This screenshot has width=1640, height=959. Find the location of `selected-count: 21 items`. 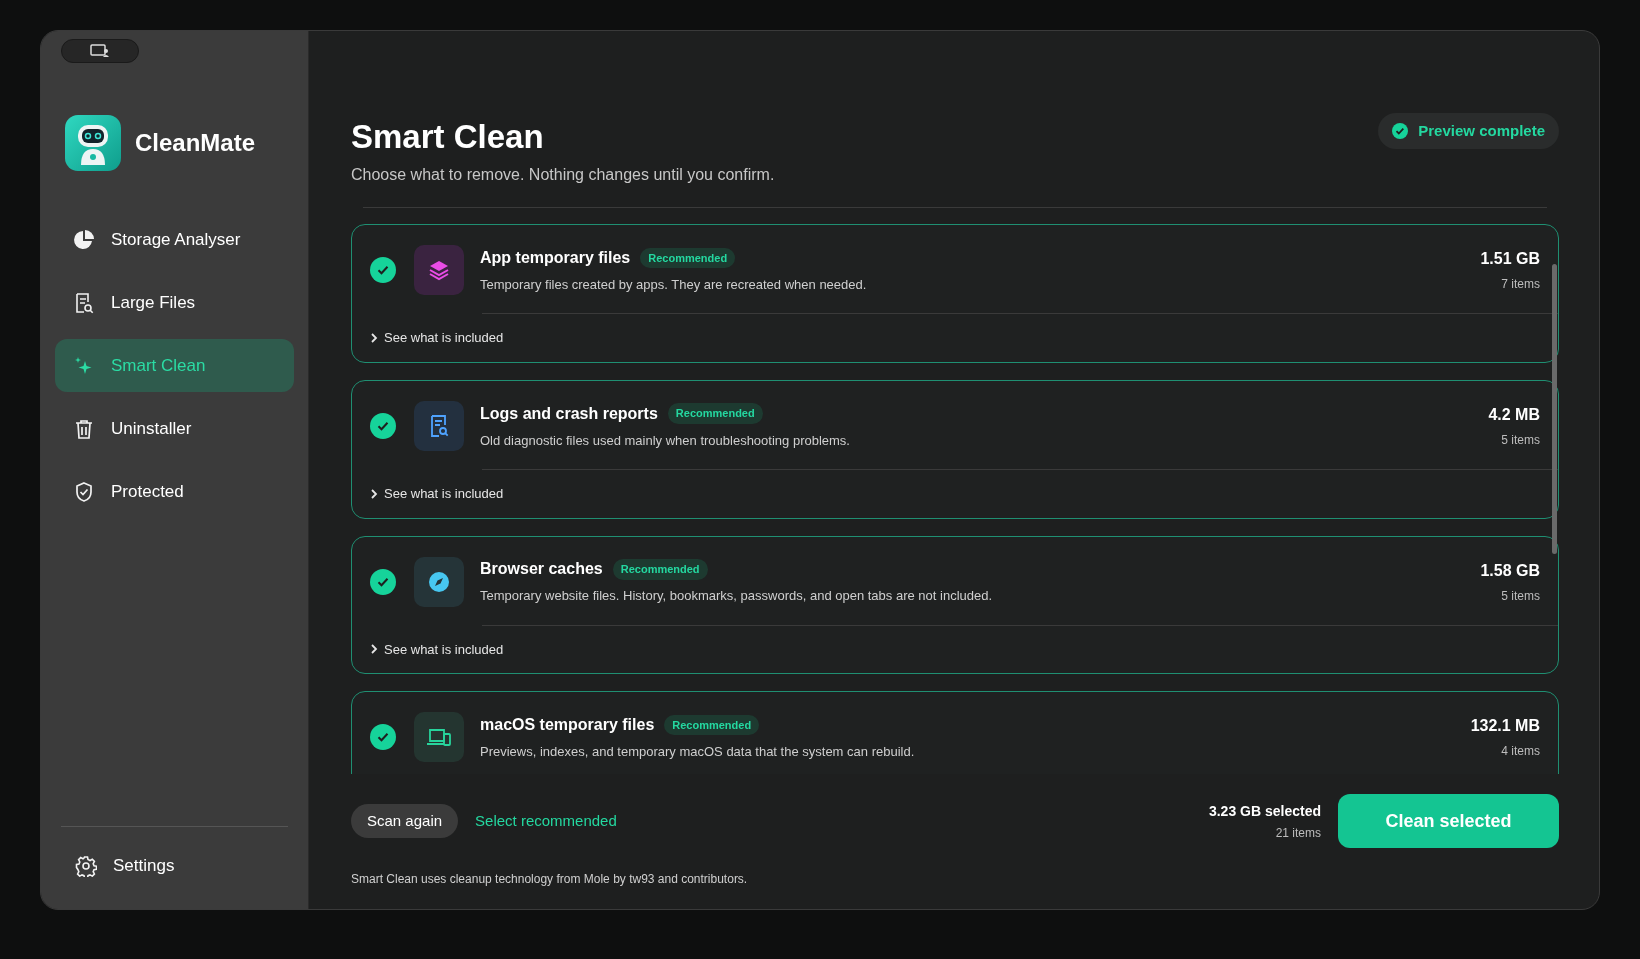

selected-count: 21 items is located at coordinates (1298, 833).